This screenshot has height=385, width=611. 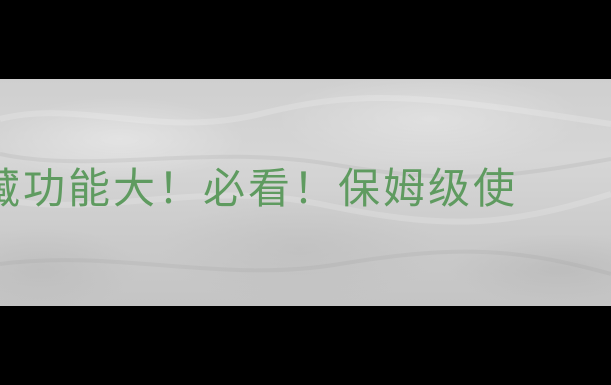 What do you see at coordinates (259, 188) in the screenshot?
I see `headline-text: 藏功能大！必看！保姆级使` at bounding box center [259, 188].